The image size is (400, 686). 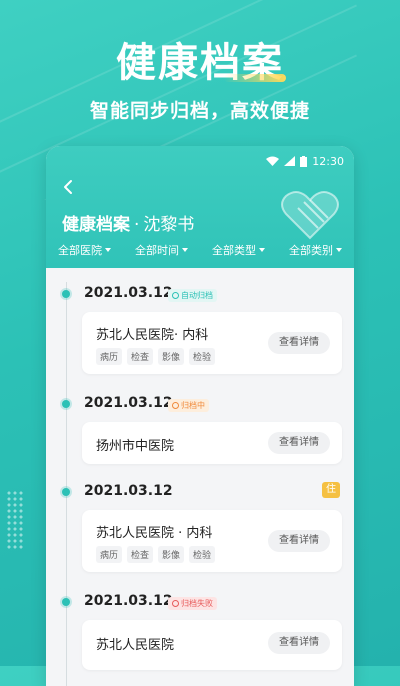 What do you see at coordinates (197, 295) in the screenshot?
I see `status-text: 自动归档` at bounding box center [197, 295].